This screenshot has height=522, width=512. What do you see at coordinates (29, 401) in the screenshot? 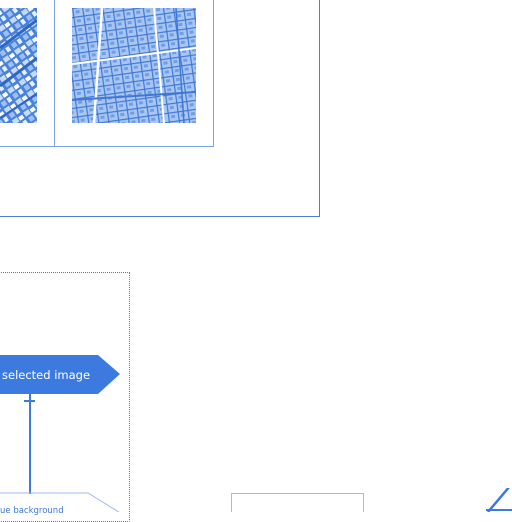
I see `connector-tick` at bounding box center [29, 401].